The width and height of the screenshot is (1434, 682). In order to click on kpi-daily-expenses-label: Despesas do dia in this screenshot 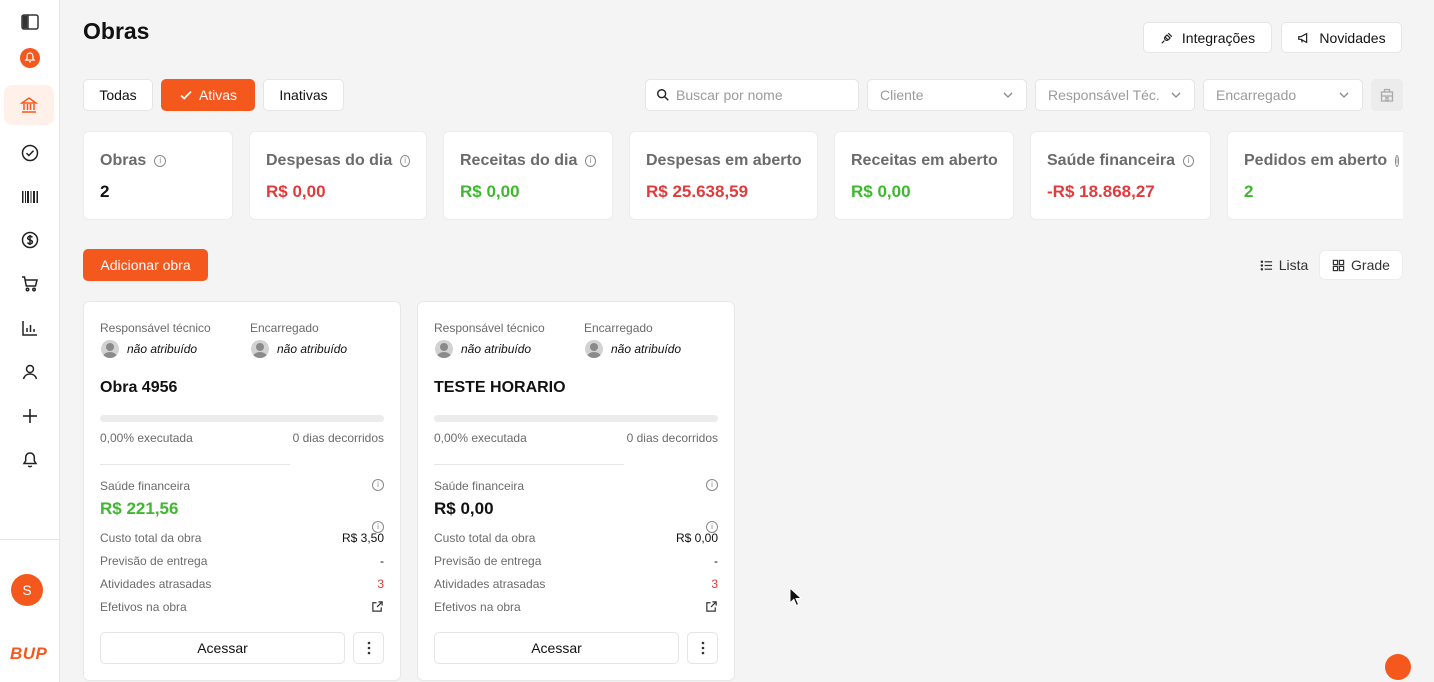, I will do `click(329, 160)`.